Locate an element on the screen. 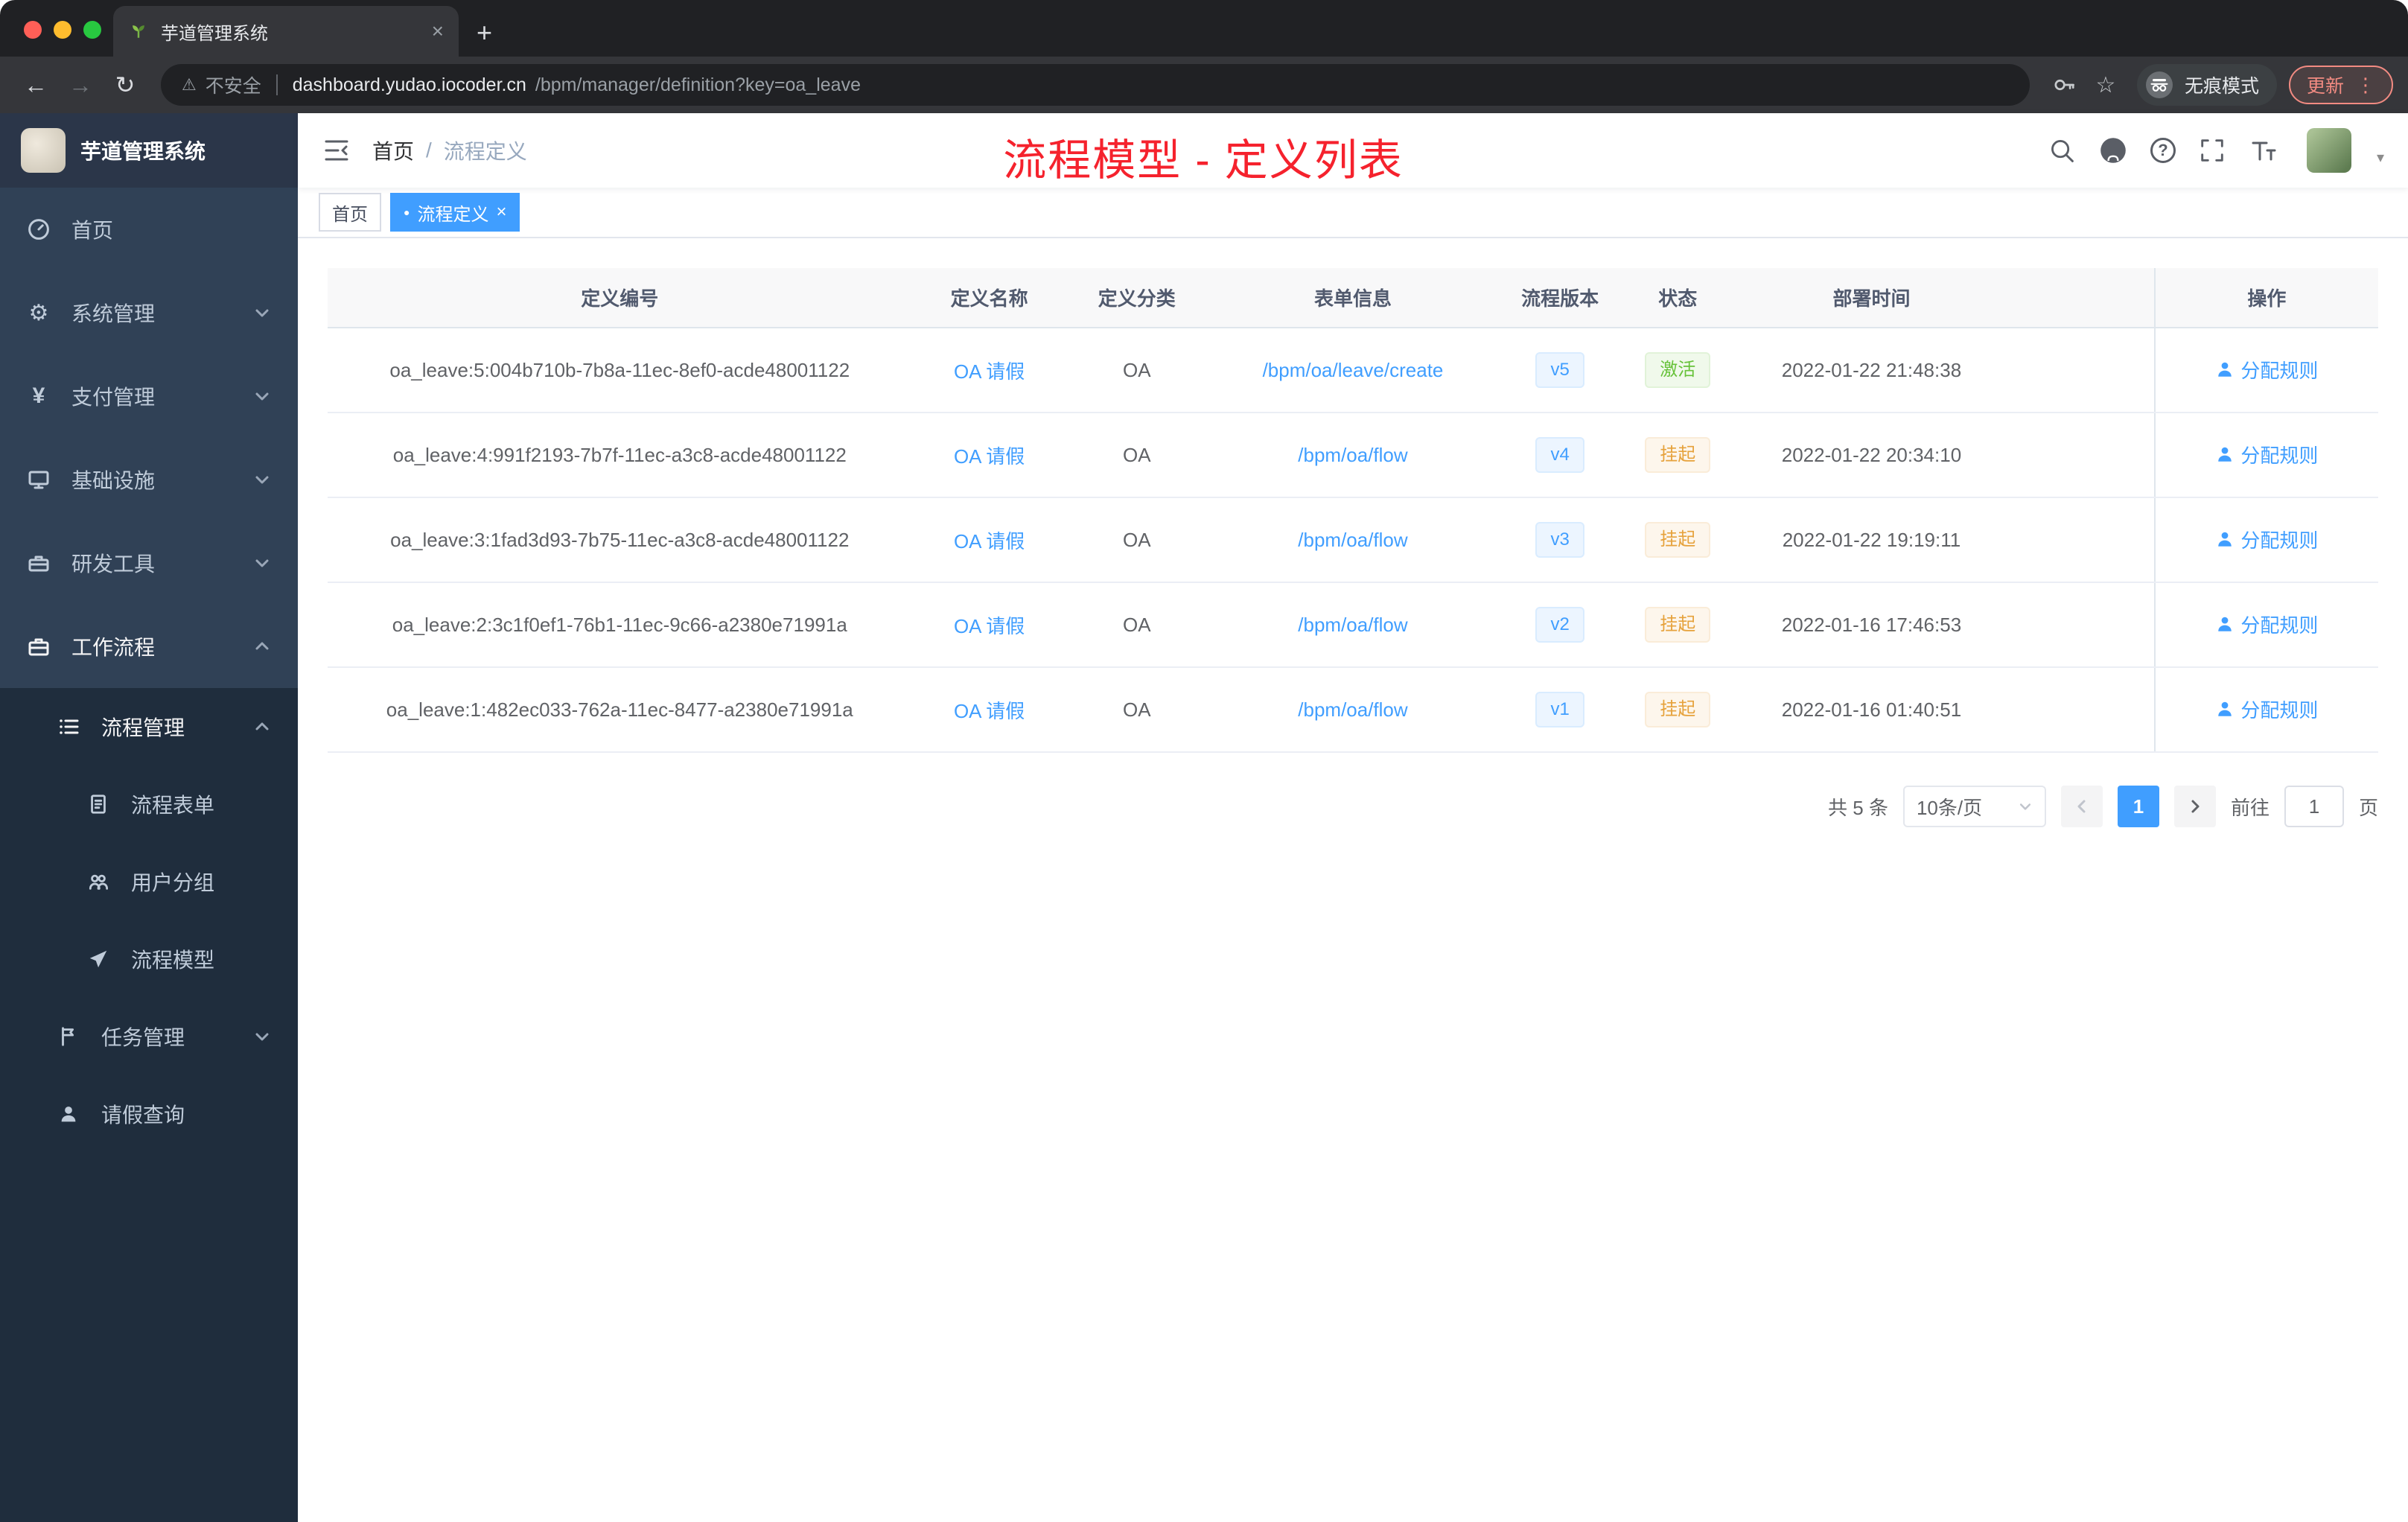 The height and width of the screenshot is (1522, 2408). form-link: /bpm/oa/leave/create is located at coordinates (1353, 370).